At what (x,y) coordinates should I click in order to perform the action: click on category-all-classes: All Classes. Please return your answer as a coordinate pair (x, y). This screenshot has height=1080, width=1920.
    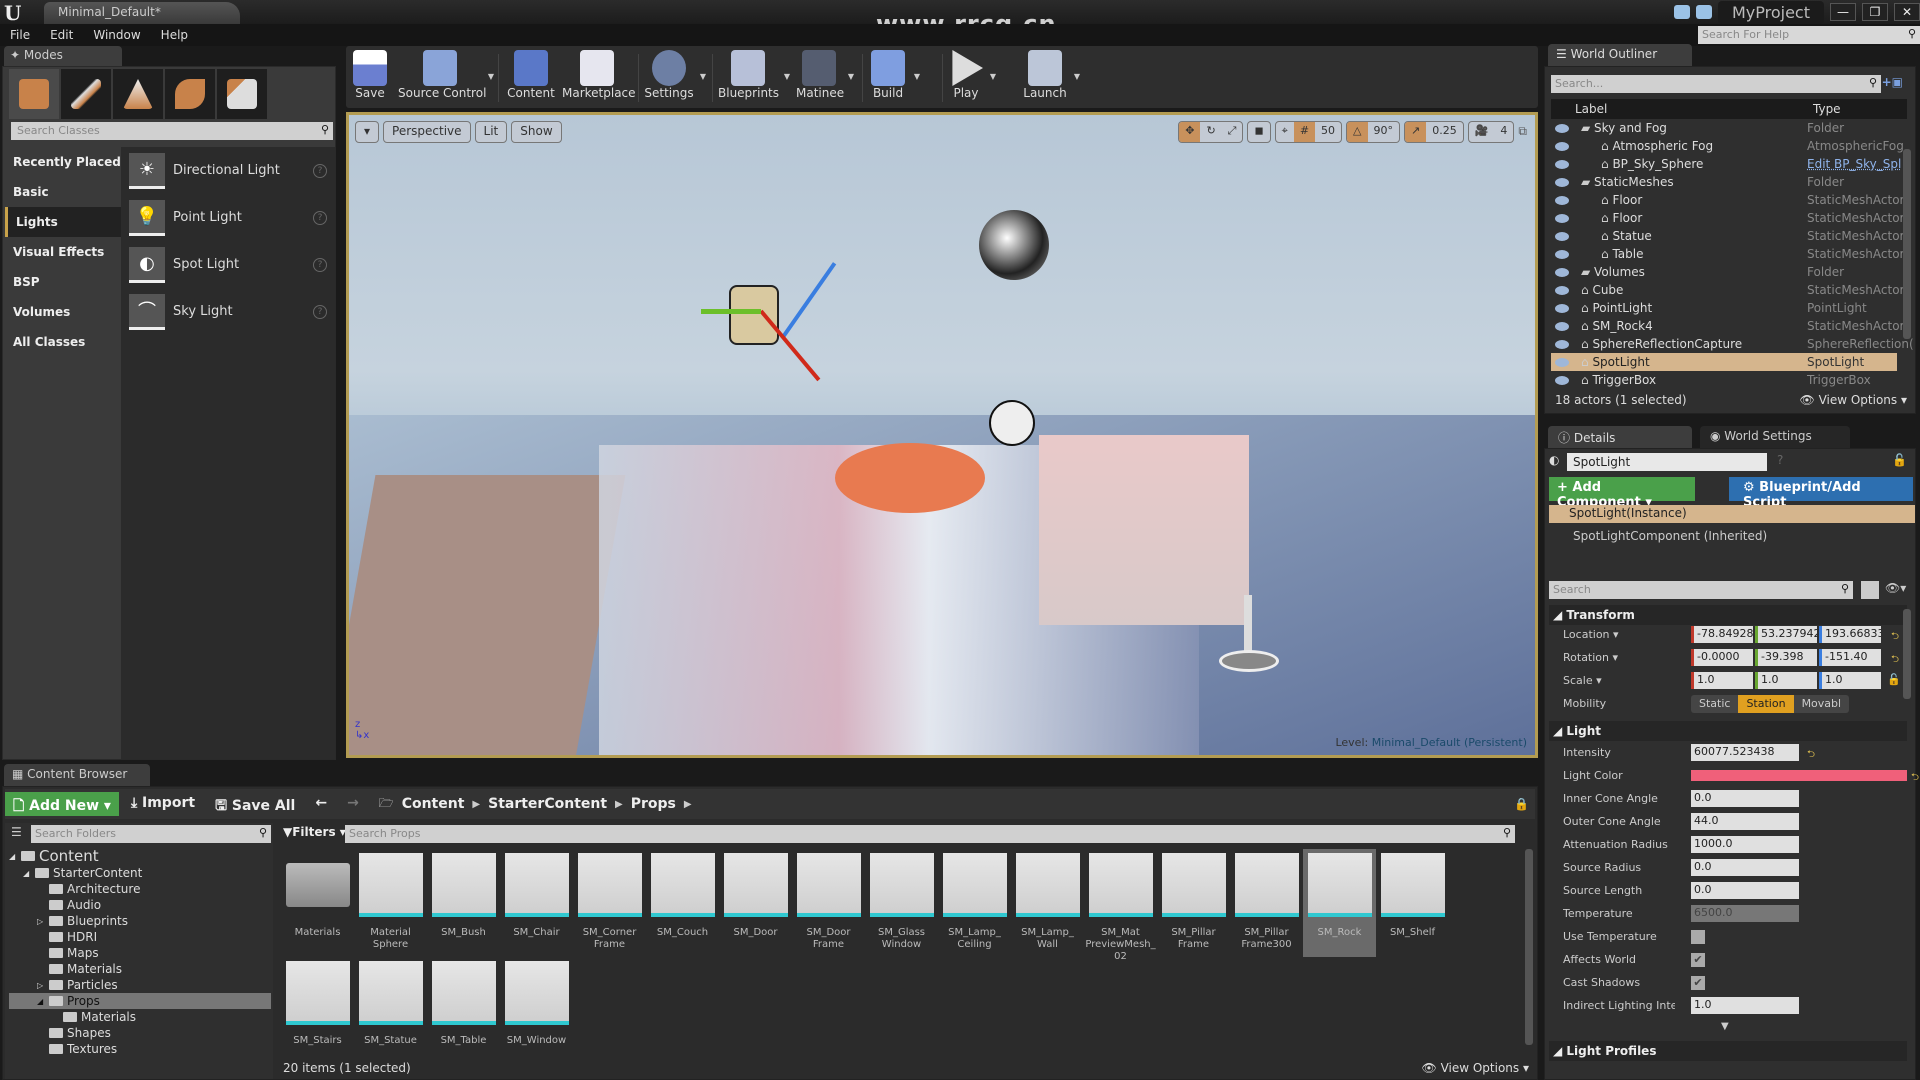
    Looking at the image, I should click on (63, 342).